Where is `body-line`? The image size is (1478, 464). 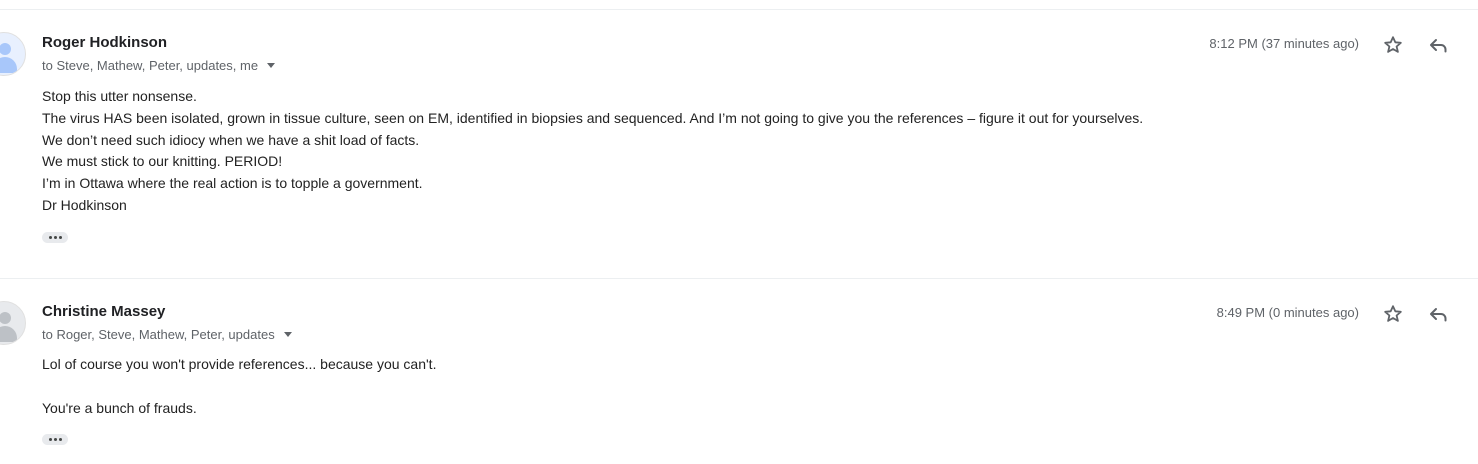 body-line is located at coordinates (239, 387).